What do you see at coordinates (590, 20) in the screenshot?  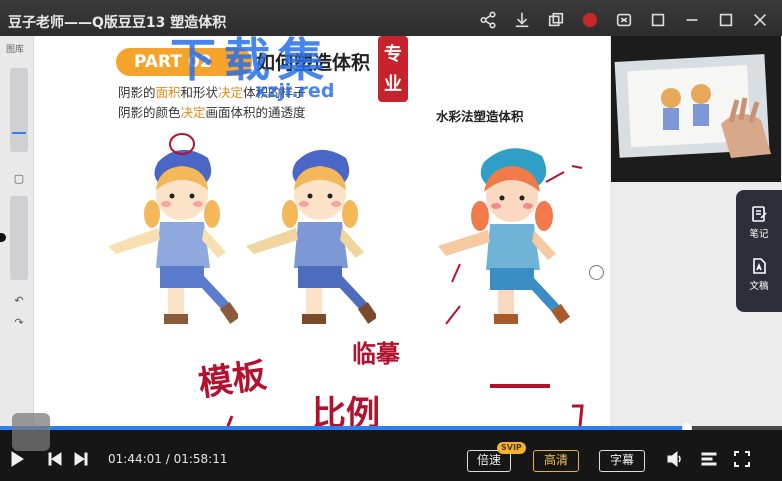 I see `record-icon` at bounding box center [590, 20].